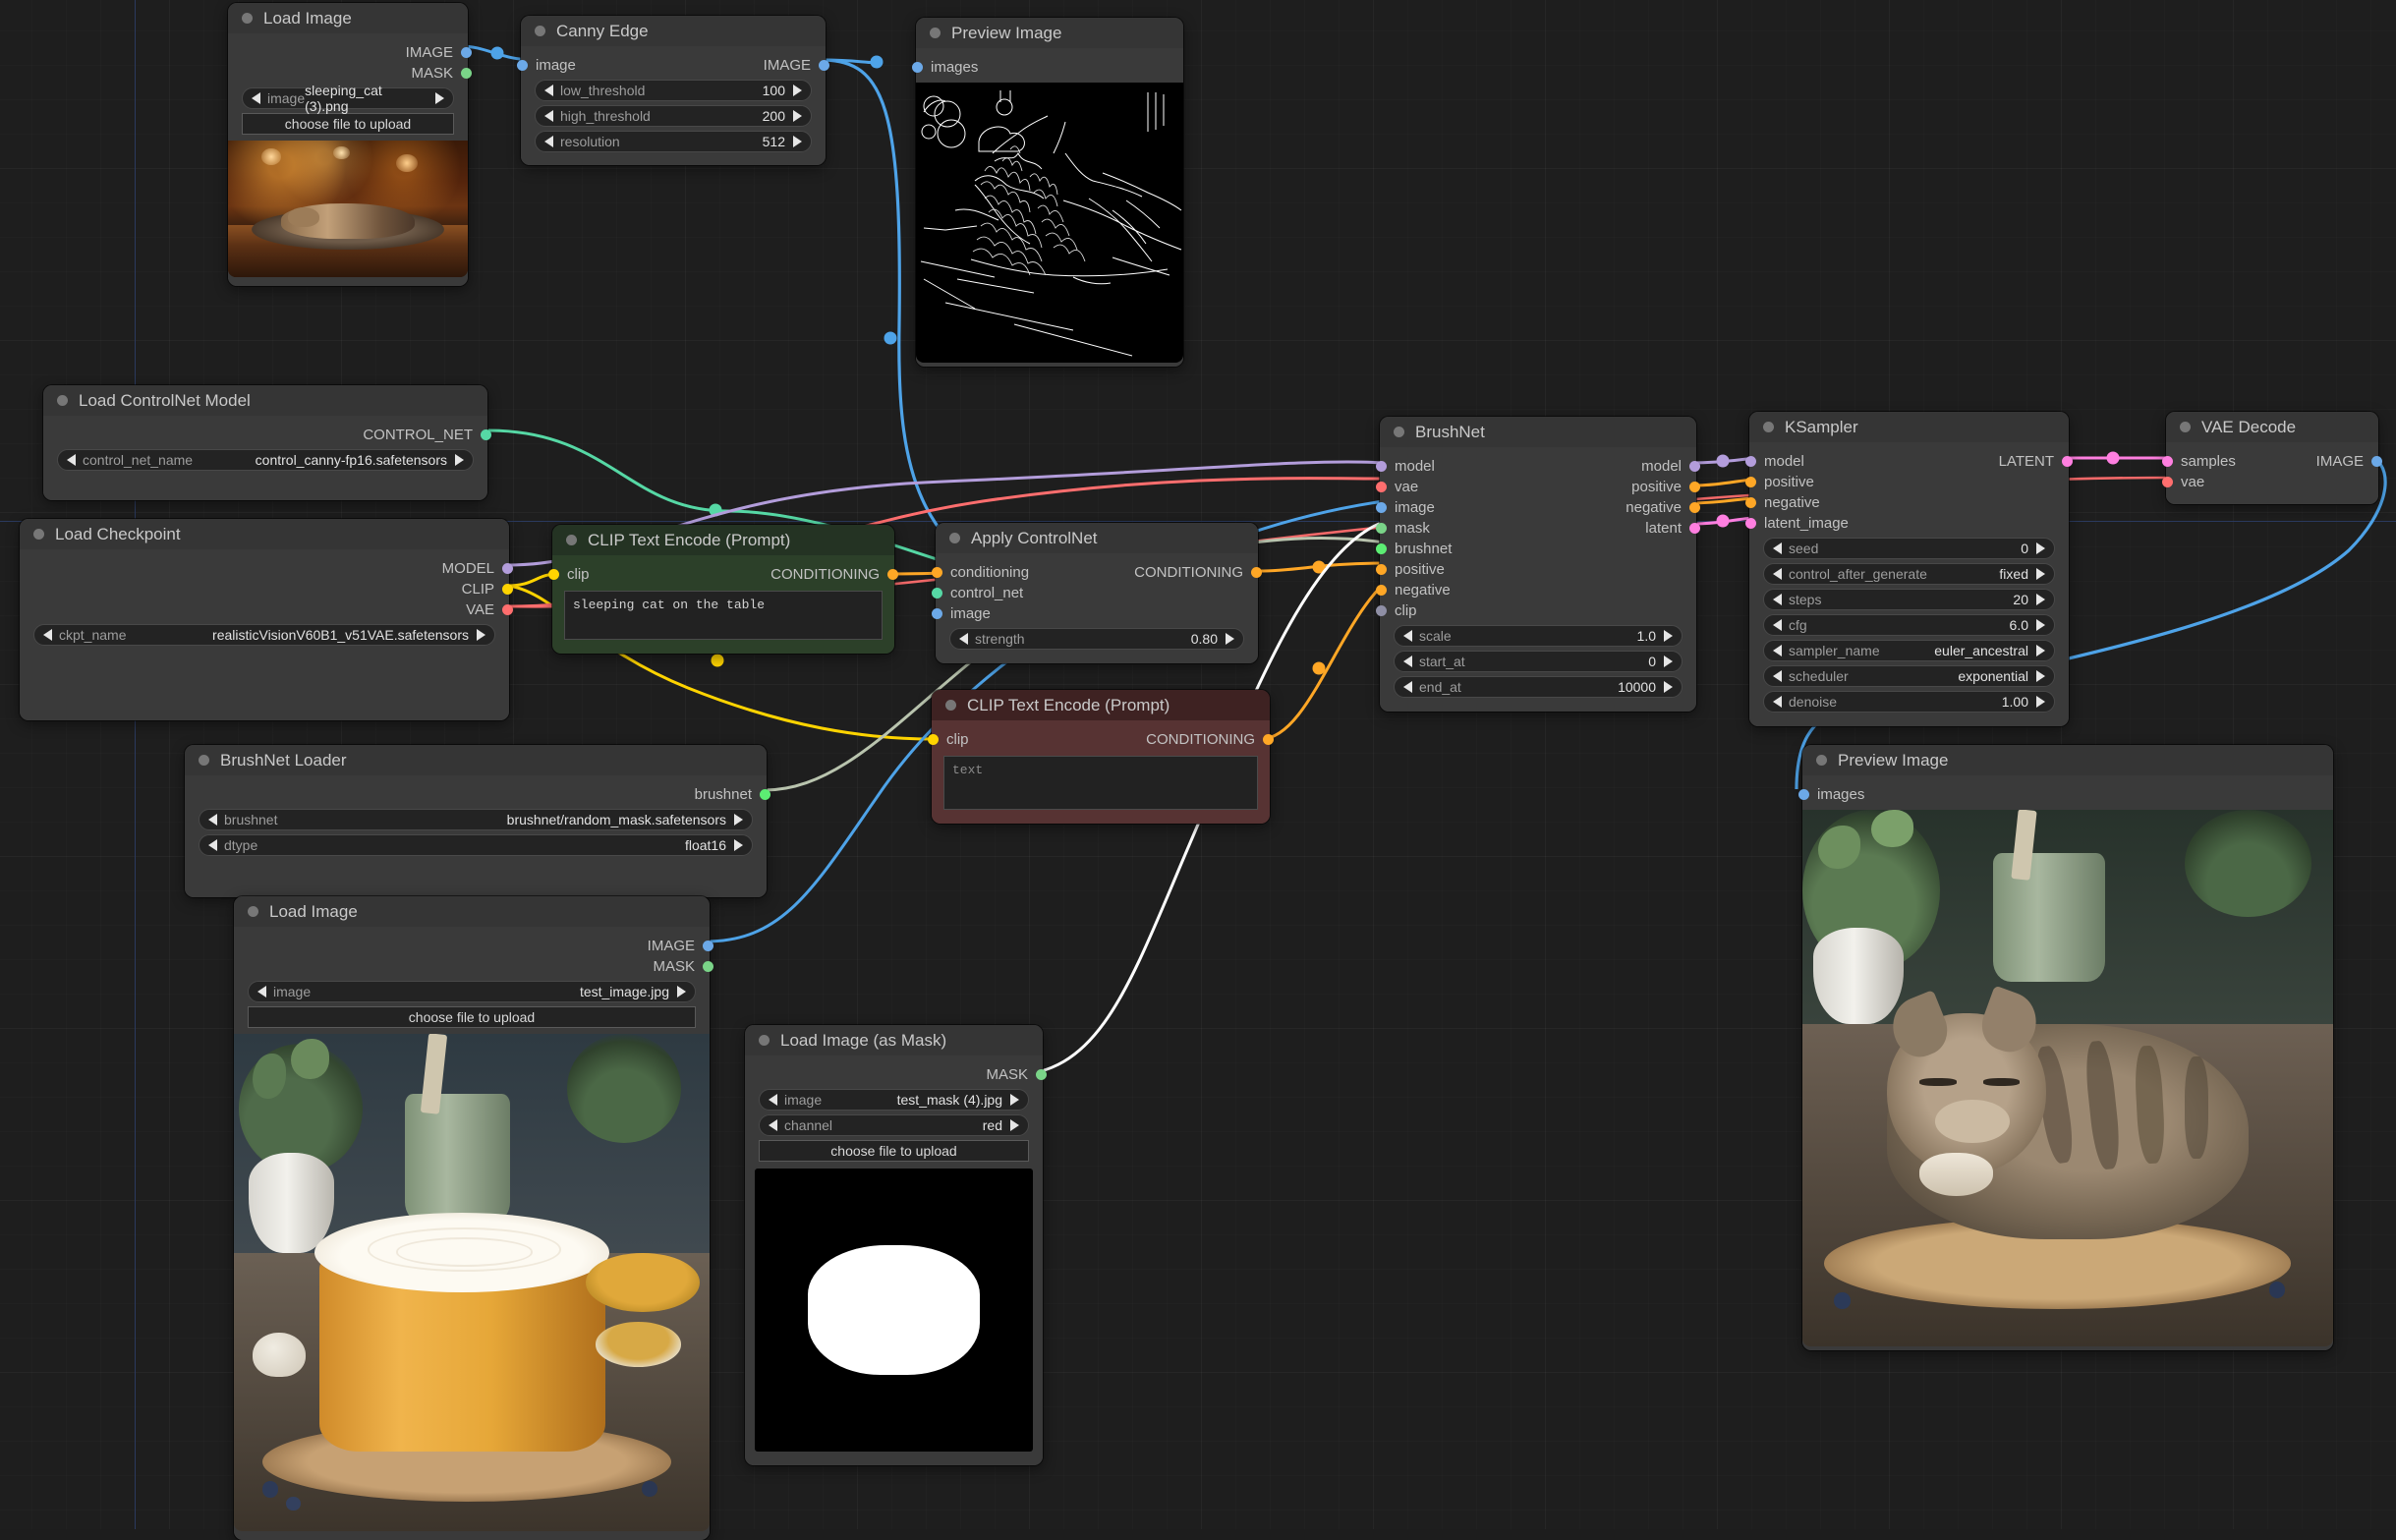 Image resolution: width=2396 pixels, height=1540 pixels. Describe the element at coordinates (894, 1310) in the screenshot. I see `node-mask-preview` at that location.